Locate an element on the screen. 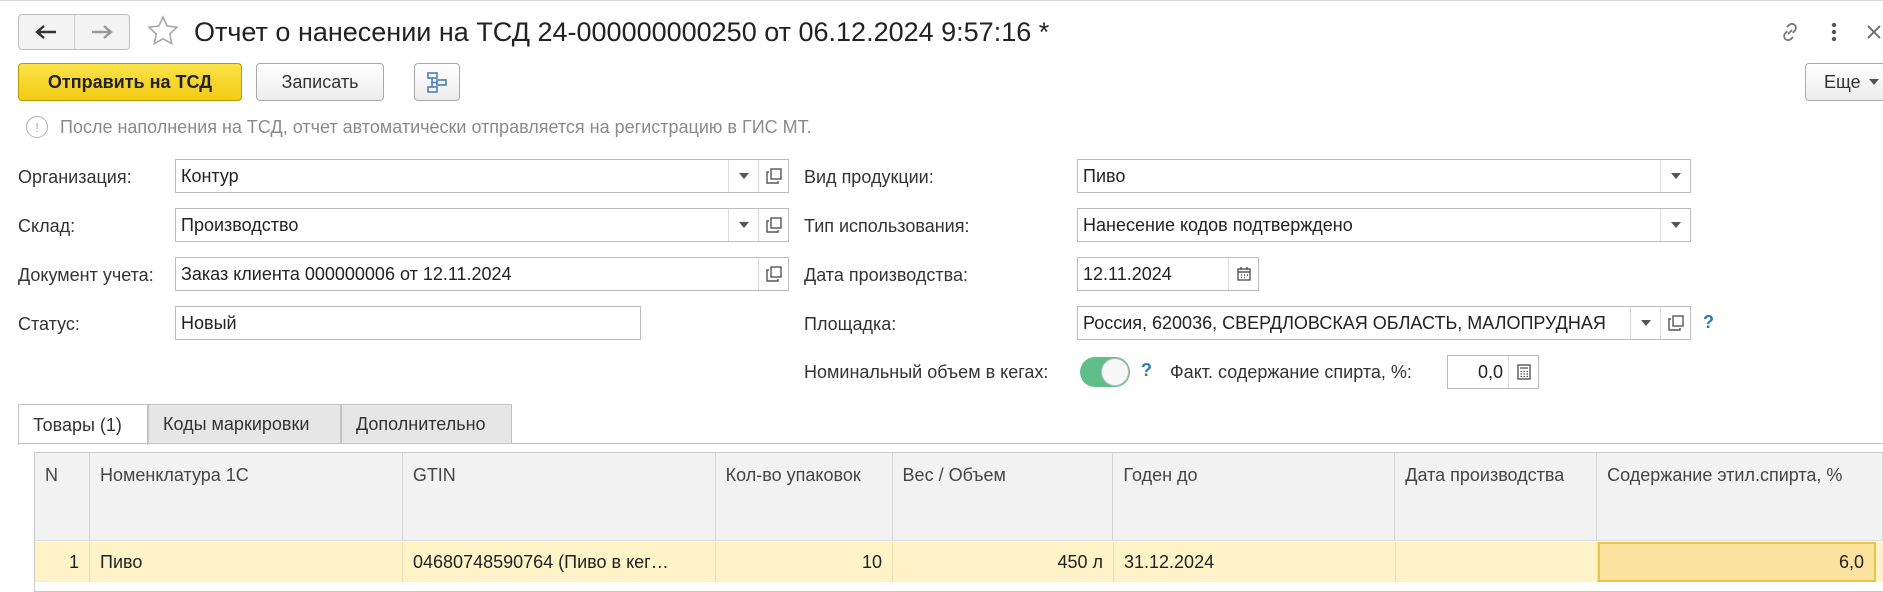 The width and height of the screenshot is (1883, 592). doc-field: Заказ клиента 000000006 от 12.11.2024 is located at coordinates (482, 274).